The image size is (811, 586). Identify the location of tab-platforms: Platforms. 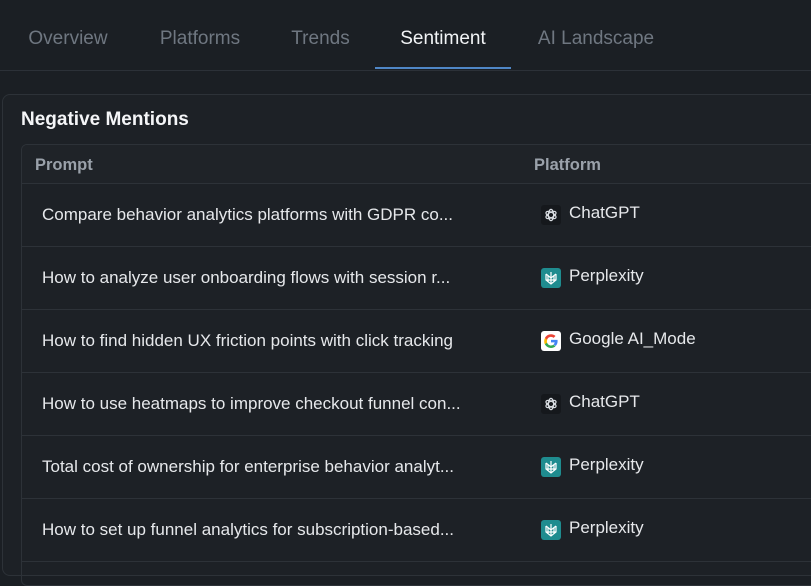
(200, 35).